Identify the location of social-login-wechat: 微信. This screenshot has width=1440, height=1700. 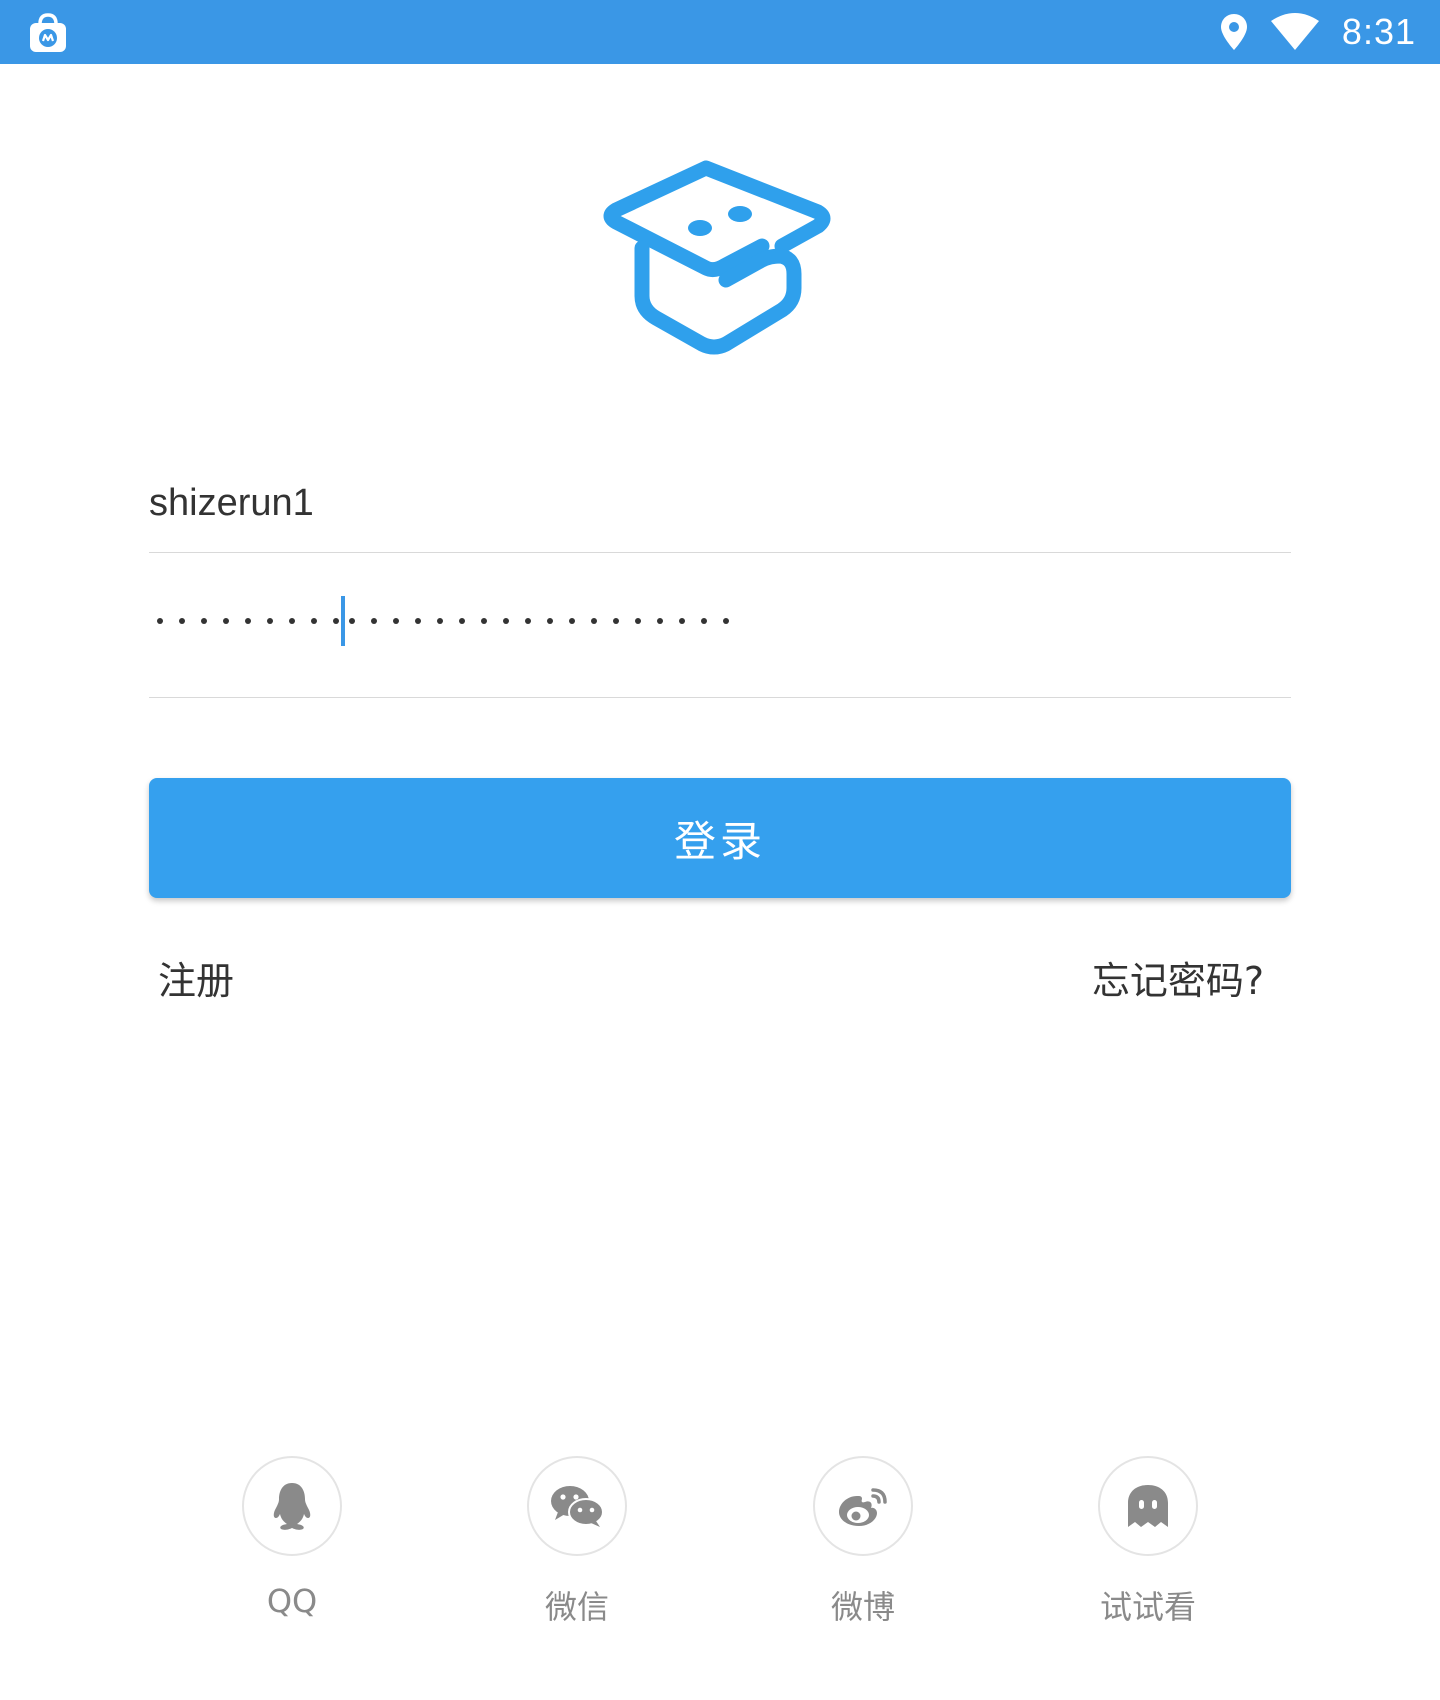
(577, 1542).